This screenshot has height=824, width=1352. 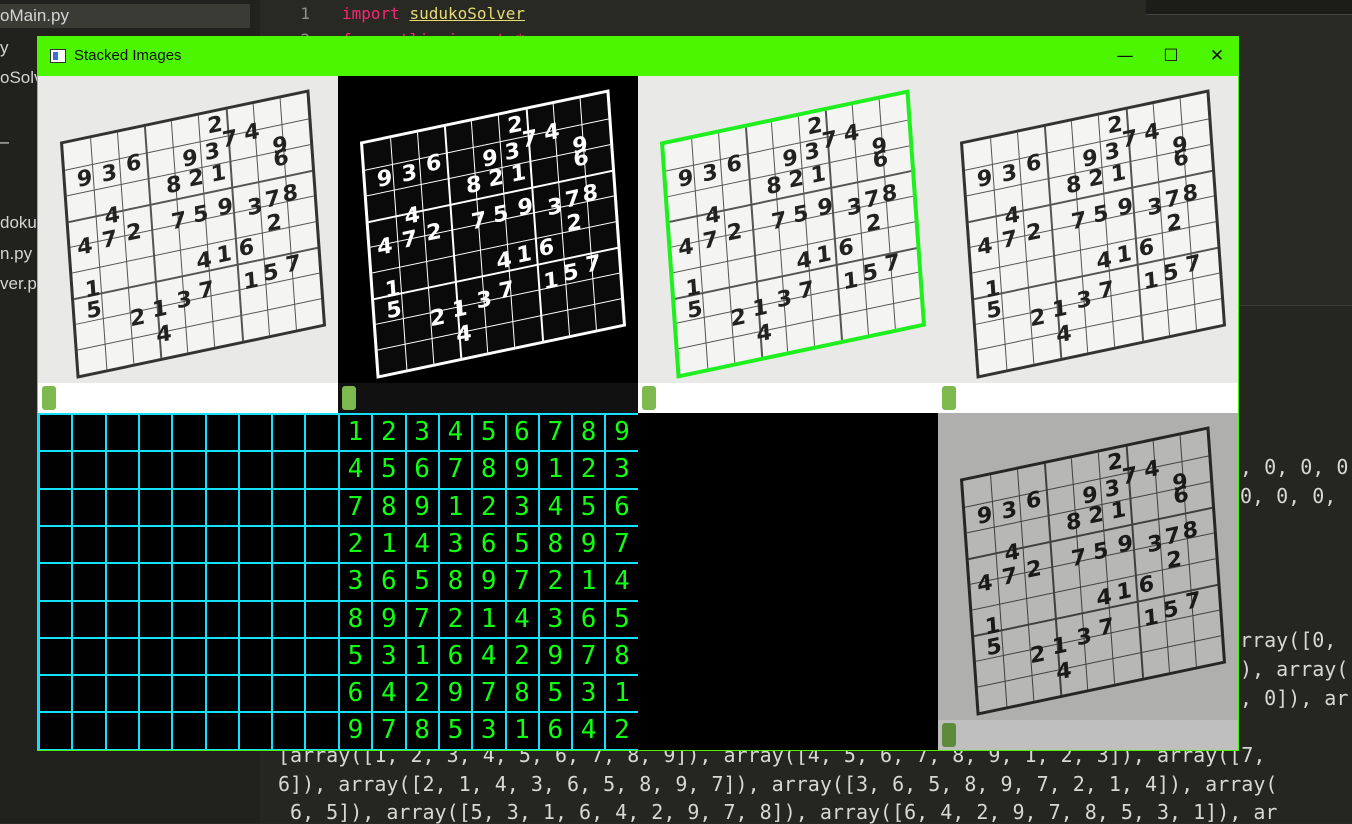 I want to click on module-name: sudukoSolver, so click(x=467, y=13).